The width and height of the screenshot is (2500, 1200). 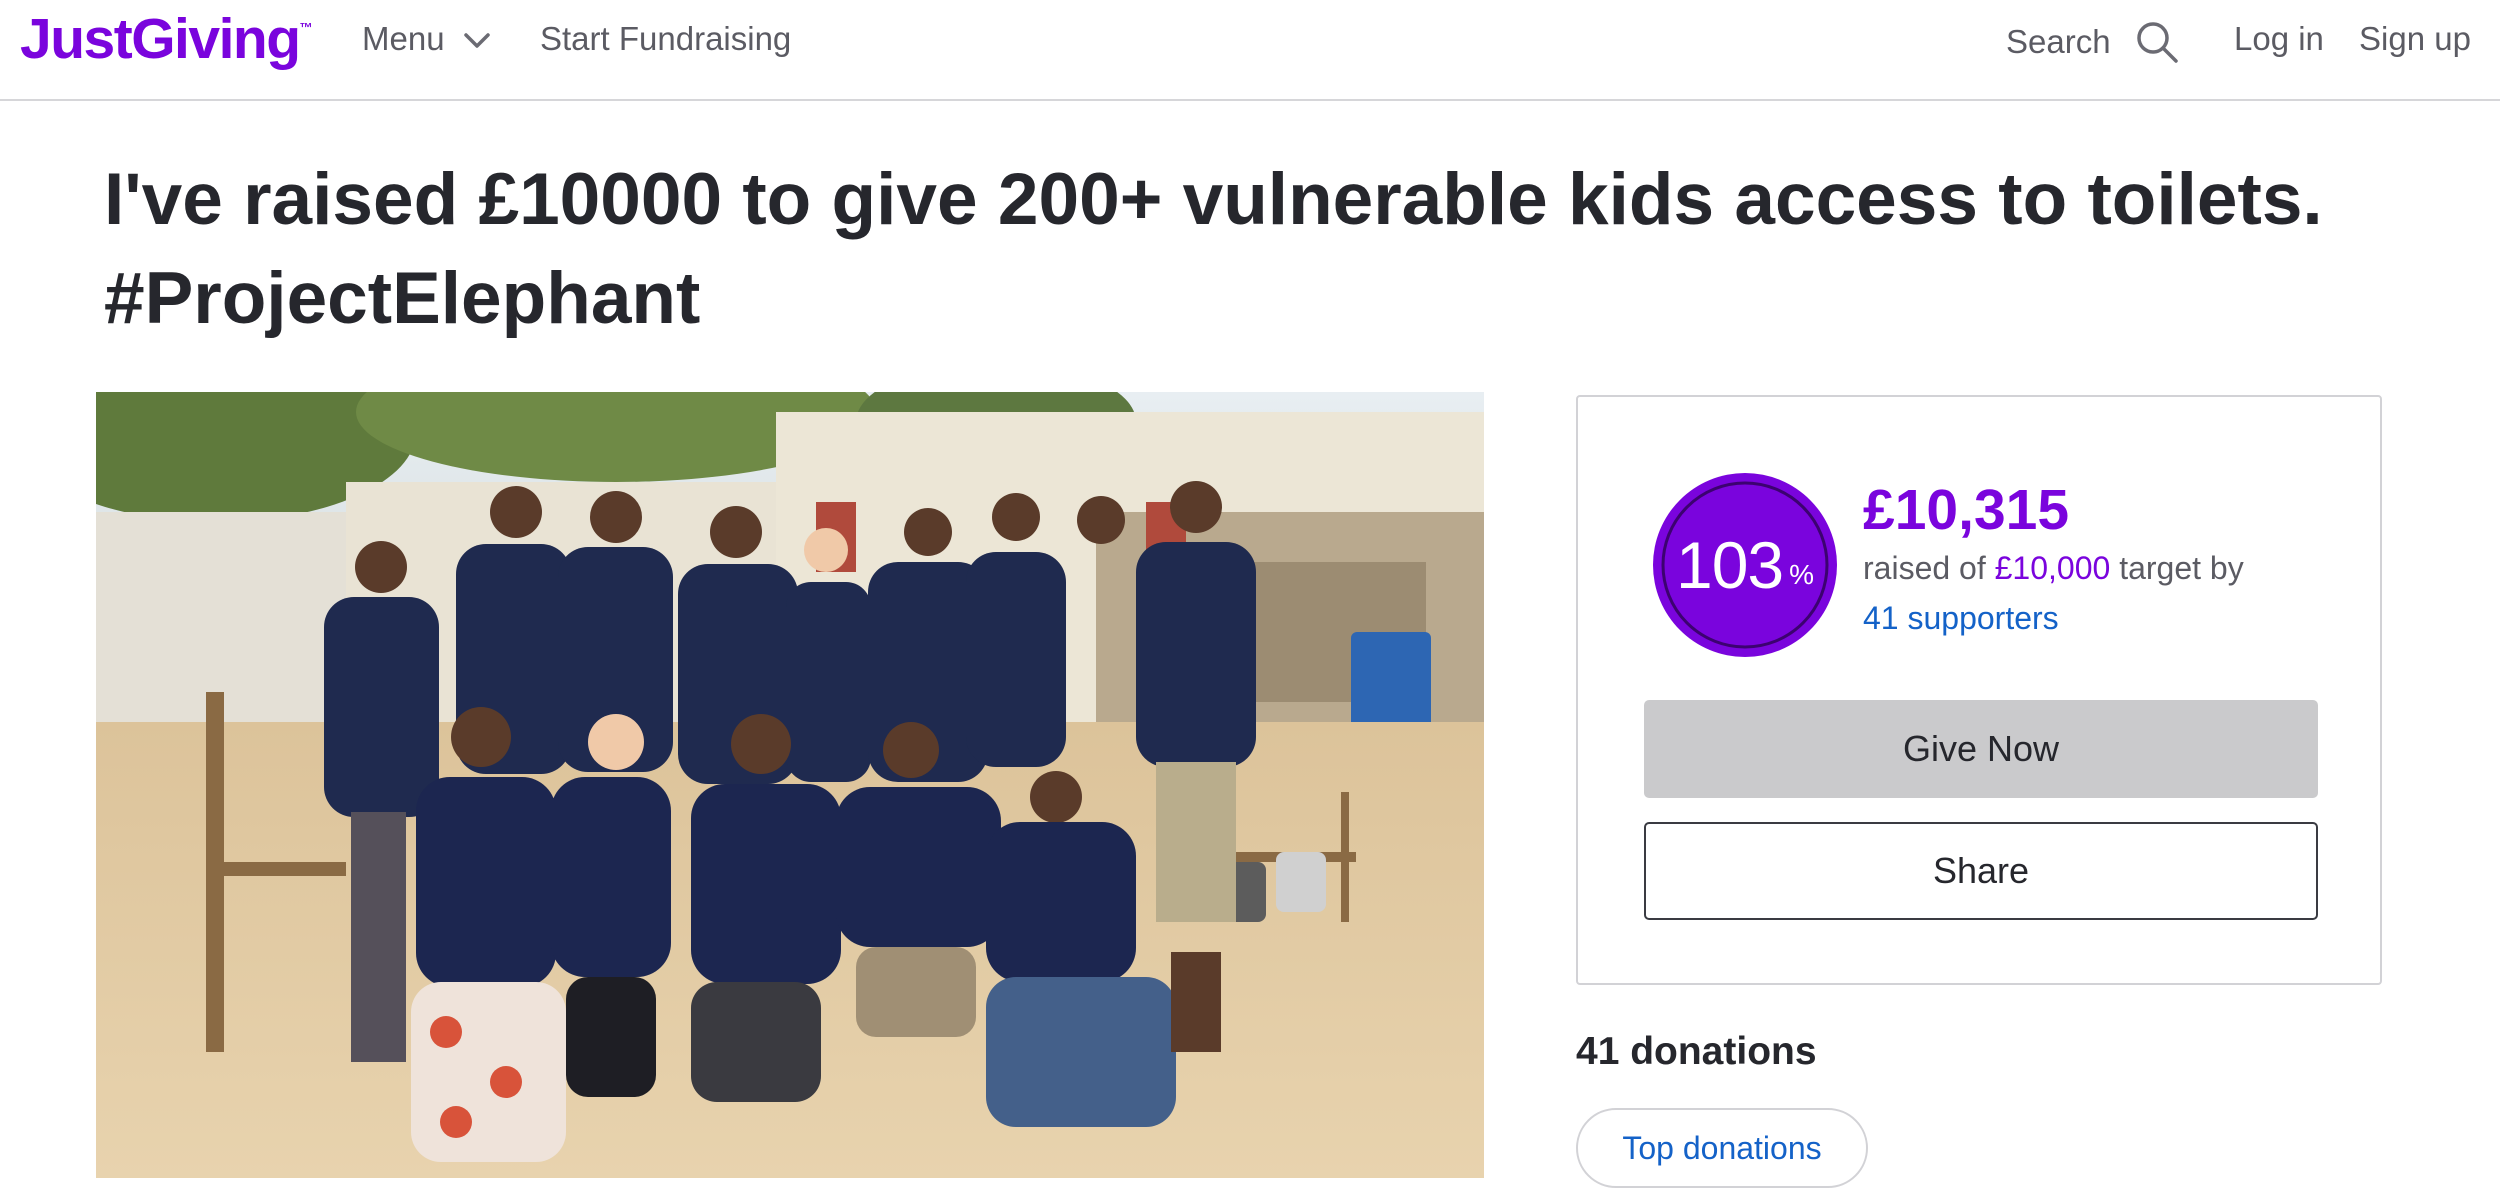 What do you see at coordinates (2181, 568) in the screenshot?
I see `target-by-suffix: target by` at bounding box center [2181, 568].